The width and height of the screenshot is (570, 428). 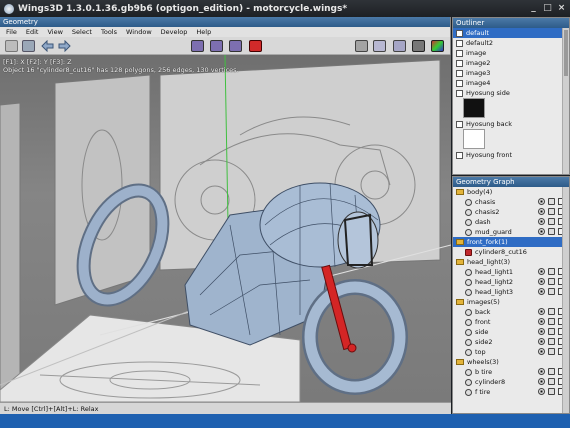 What do you see at coordinates (511, 242) in the screenshot?
I see `graph-folder: front_fork(1)` at bounding box center [511, 242].